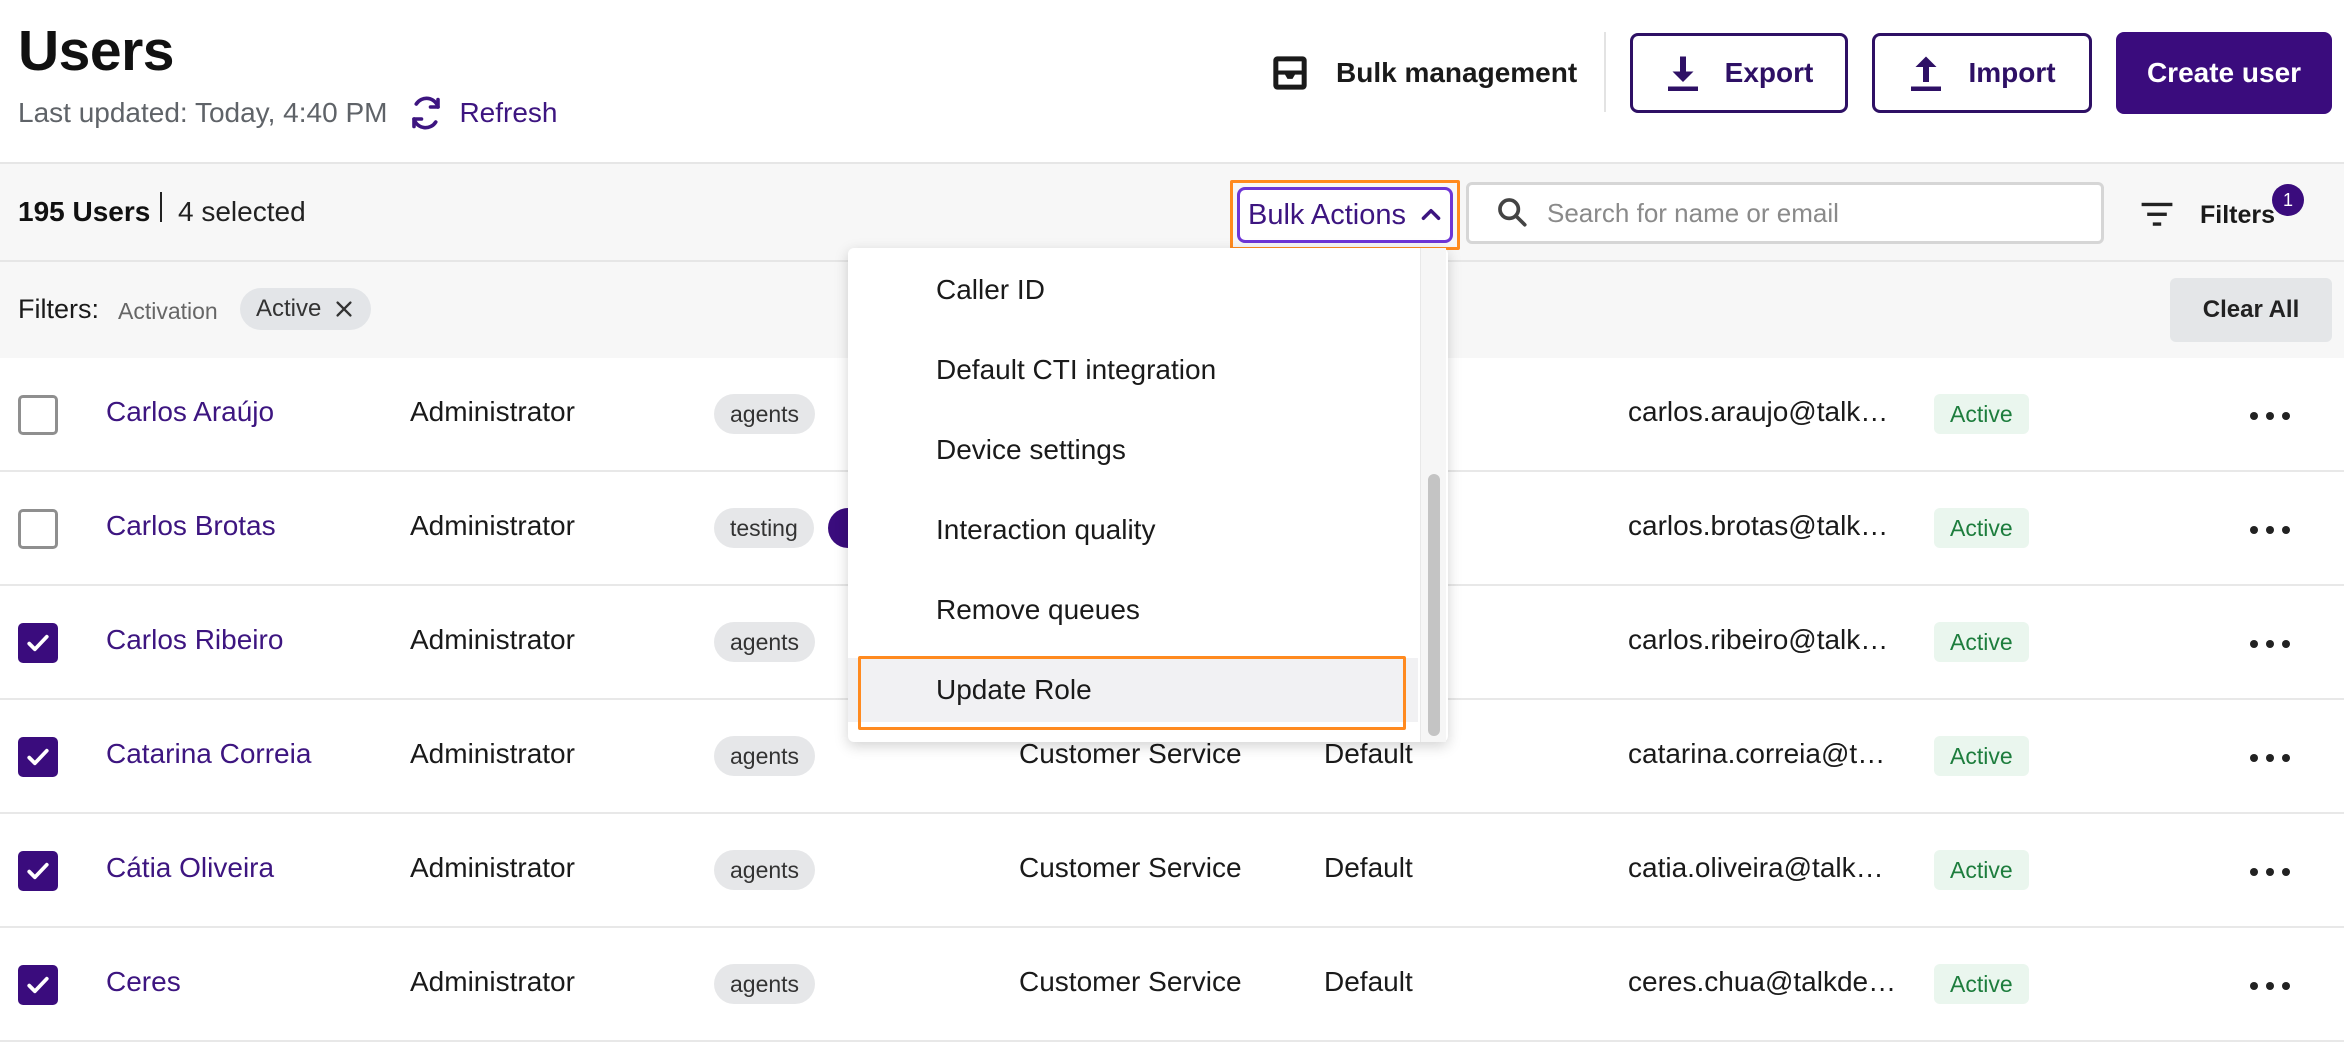  I want to click on search-icon, so click(1513, 213).